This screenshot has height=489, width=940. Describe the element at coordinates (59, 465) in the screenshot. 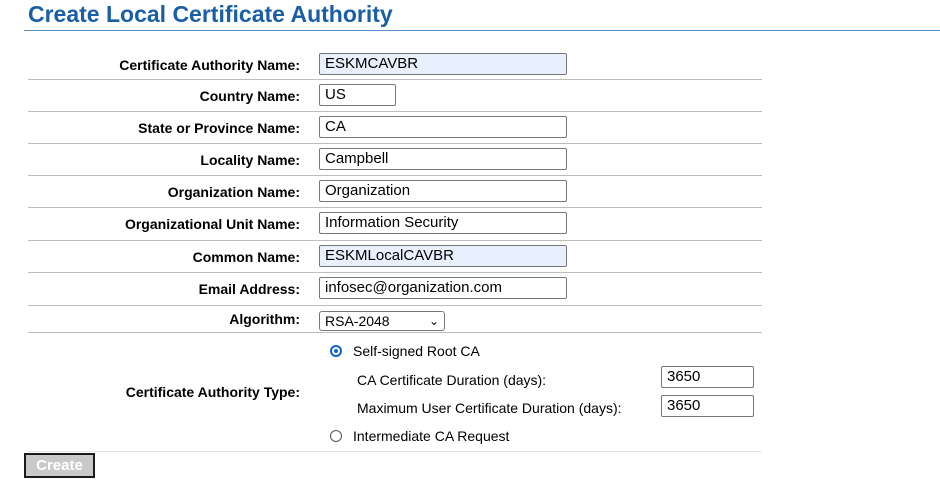

I see `create-button: Create` at that location.